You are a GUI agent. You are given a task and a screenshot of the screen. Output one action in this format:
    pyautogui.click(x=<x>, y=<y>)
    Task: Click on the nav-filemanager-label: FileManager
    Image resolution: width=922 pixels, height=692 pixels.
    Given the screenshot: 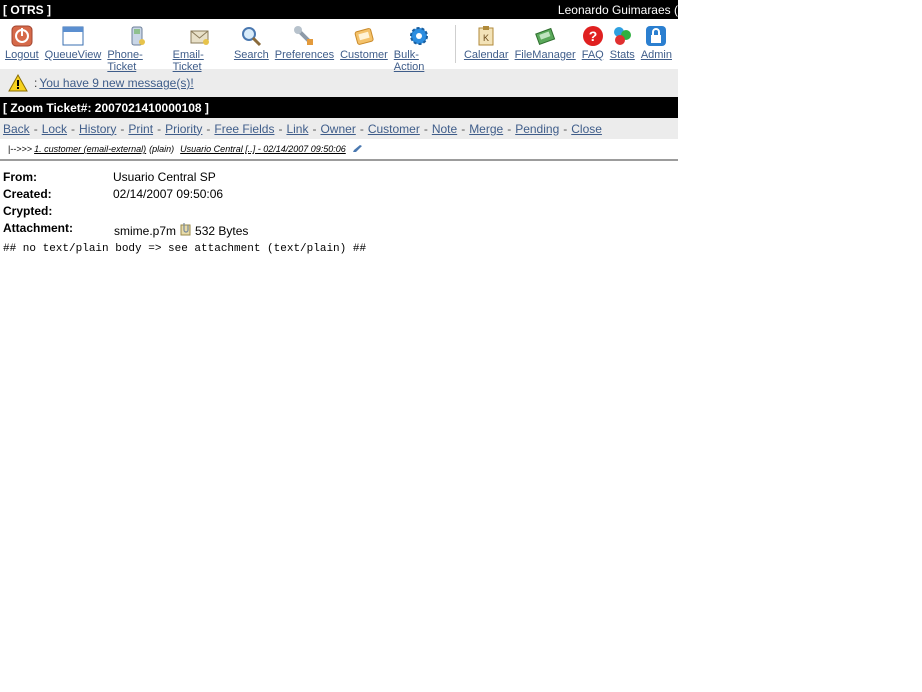 What is the action you would take?
    pyautogui.click(x=545, y=55)
    